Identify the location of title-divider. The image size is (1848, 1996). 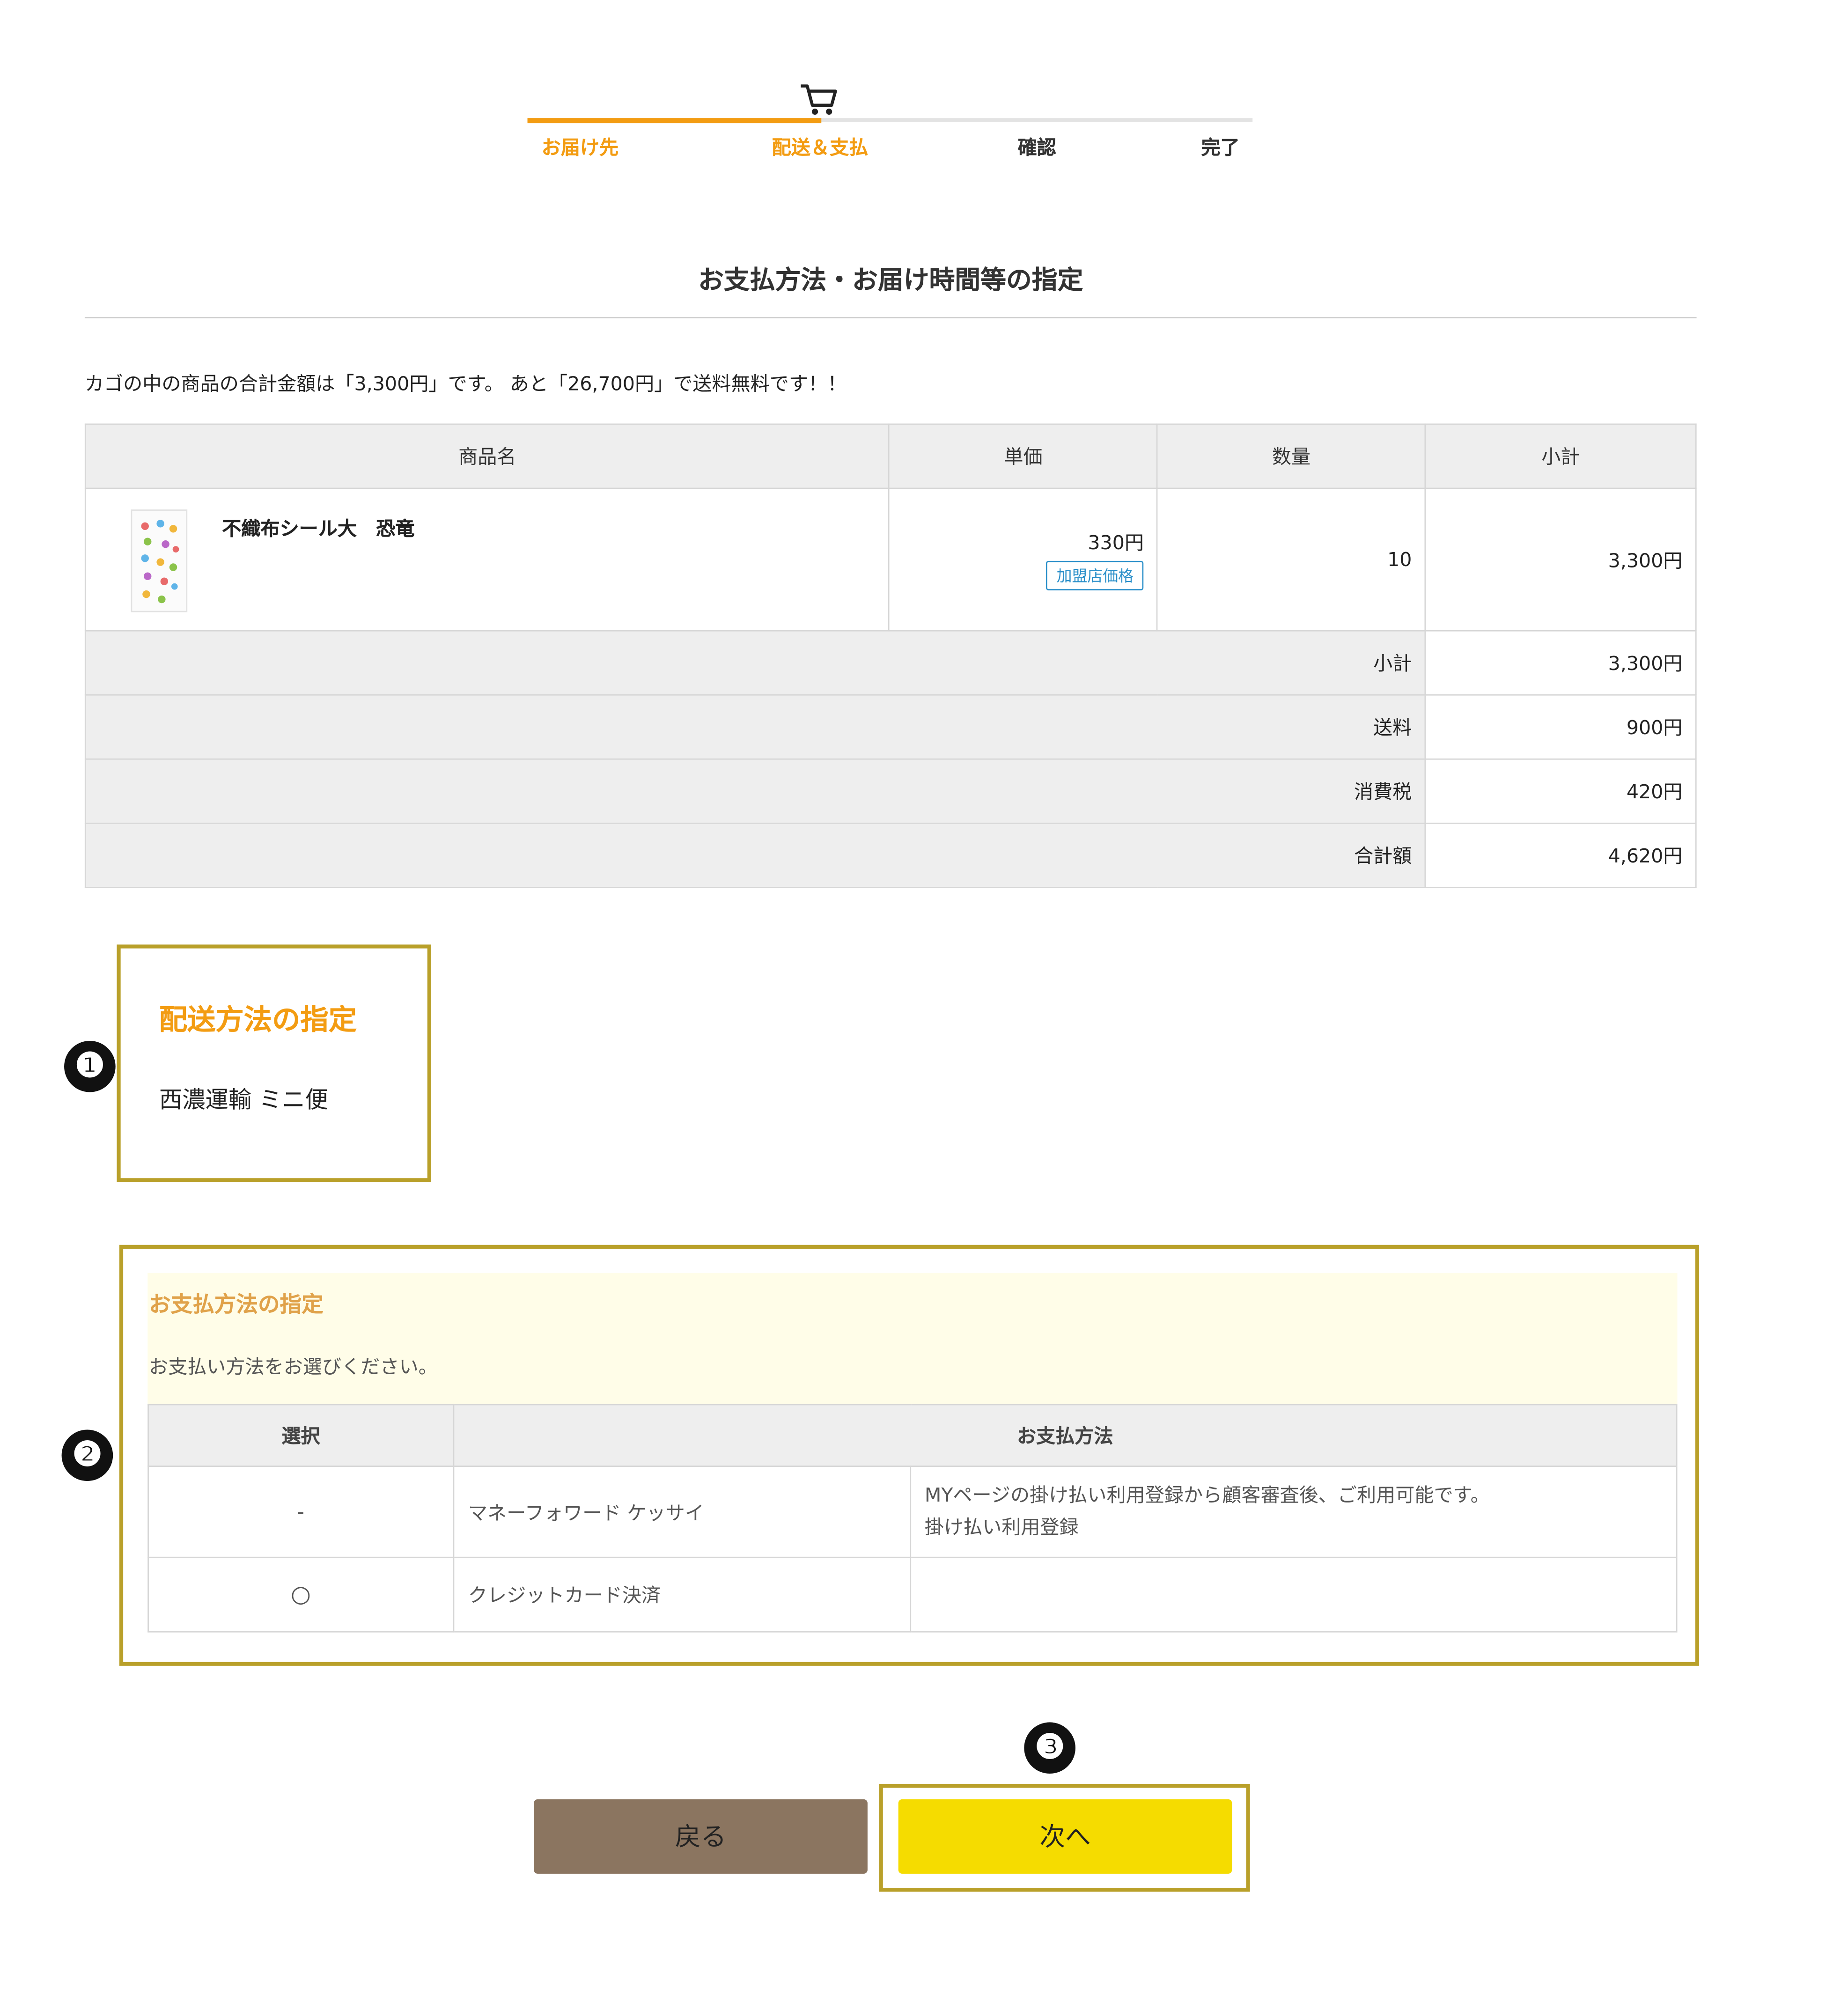
(890, 318).